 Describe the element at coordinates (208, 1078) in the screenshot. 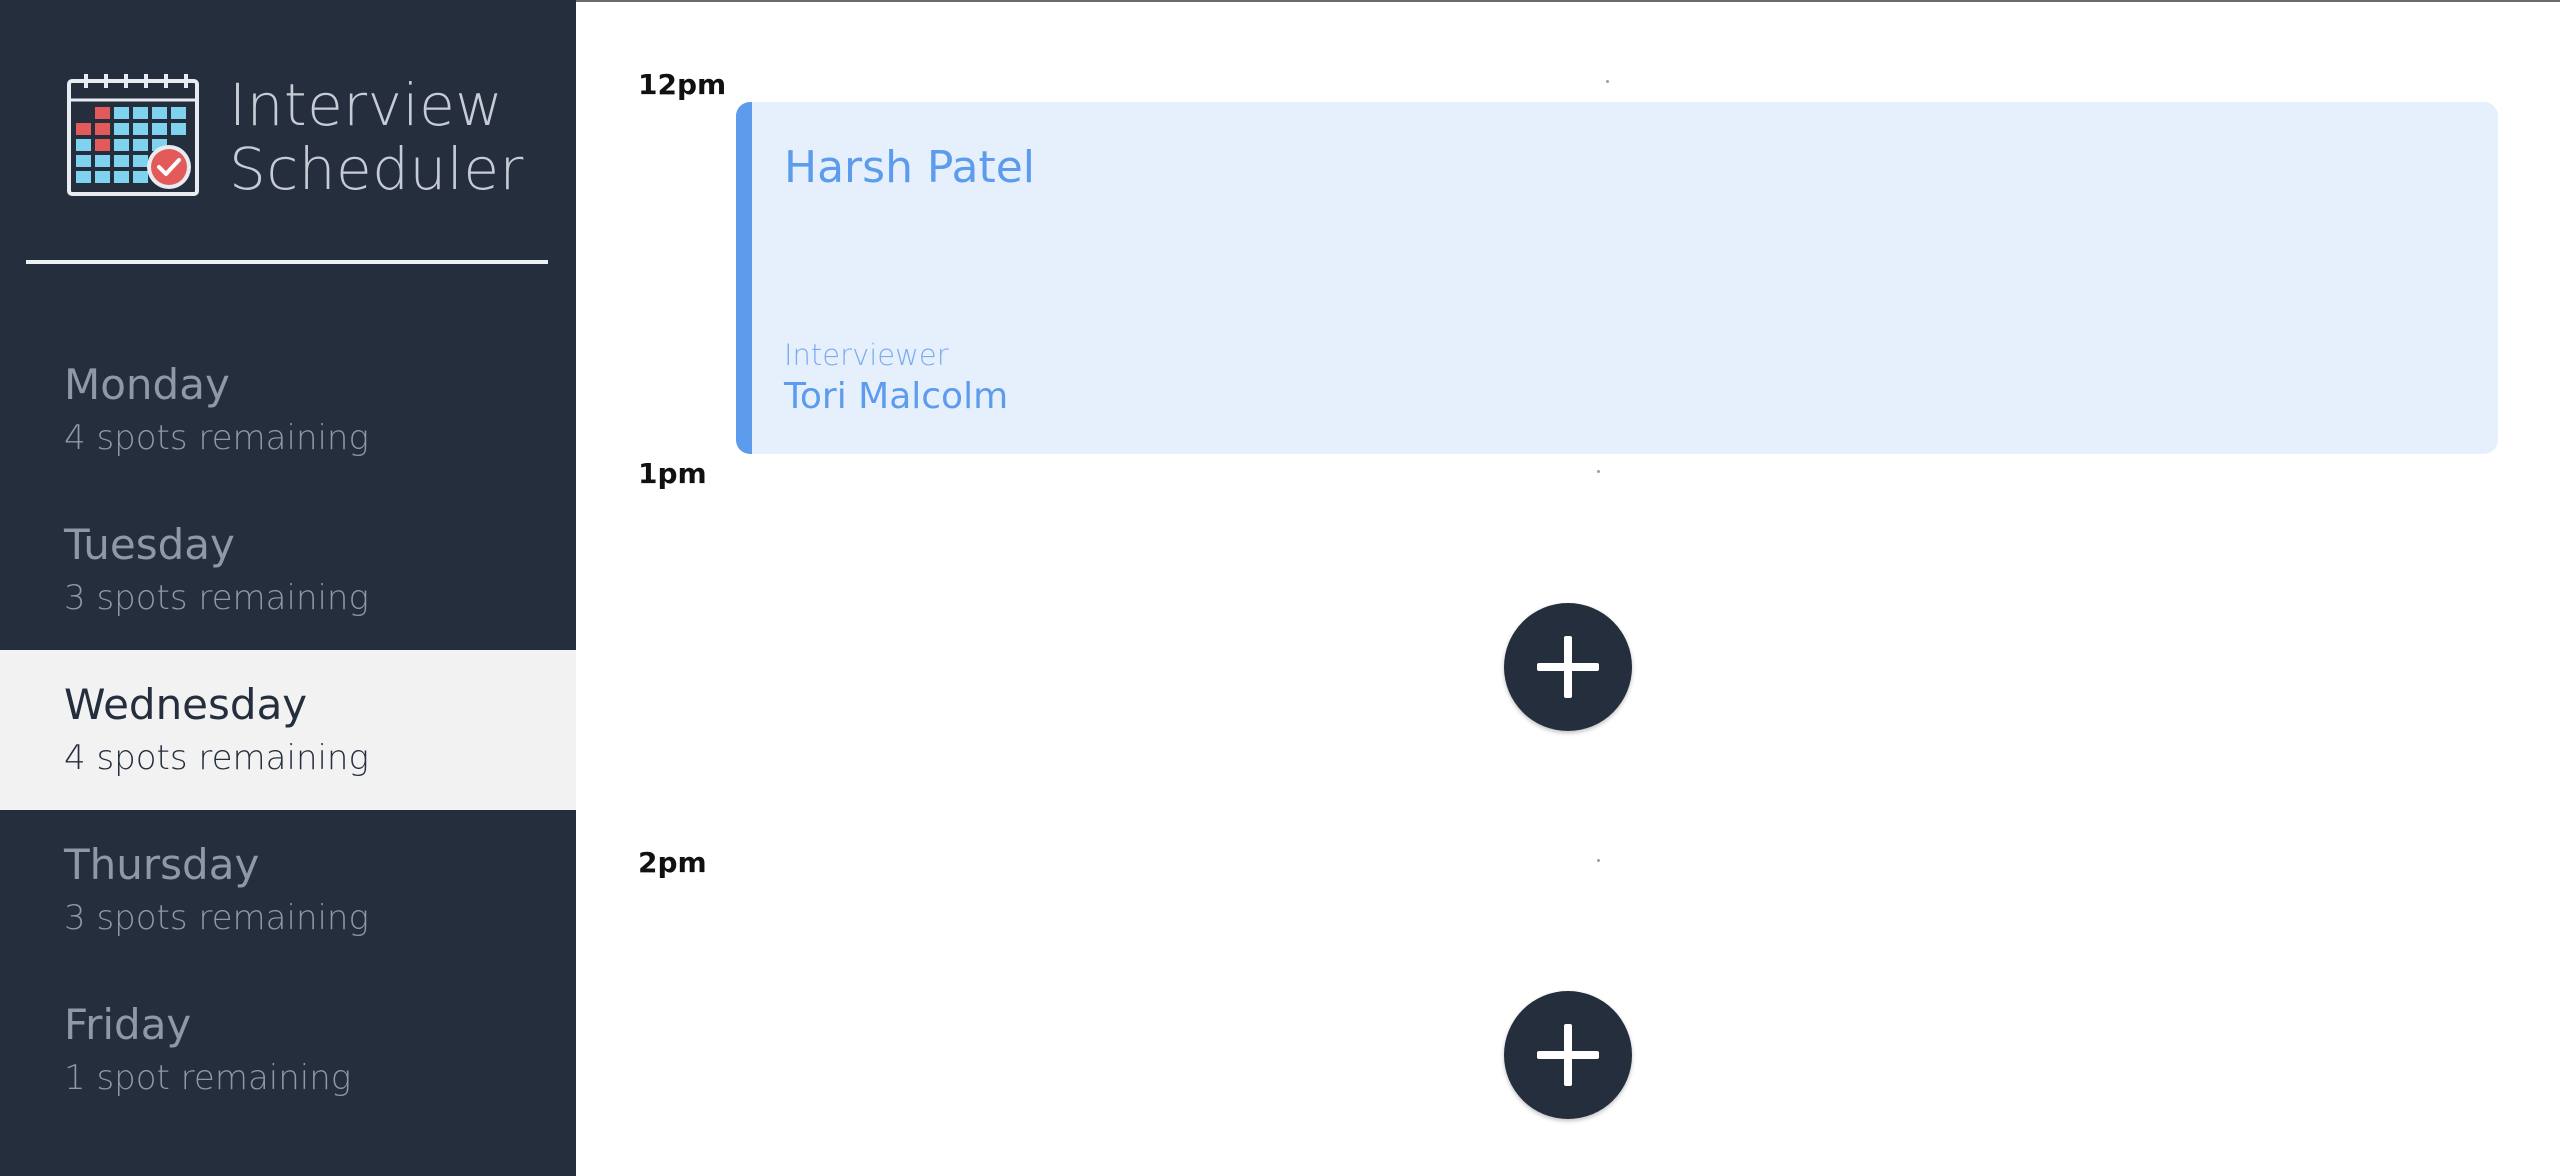

I see `day-spots: 1 spot remaining` at that location.